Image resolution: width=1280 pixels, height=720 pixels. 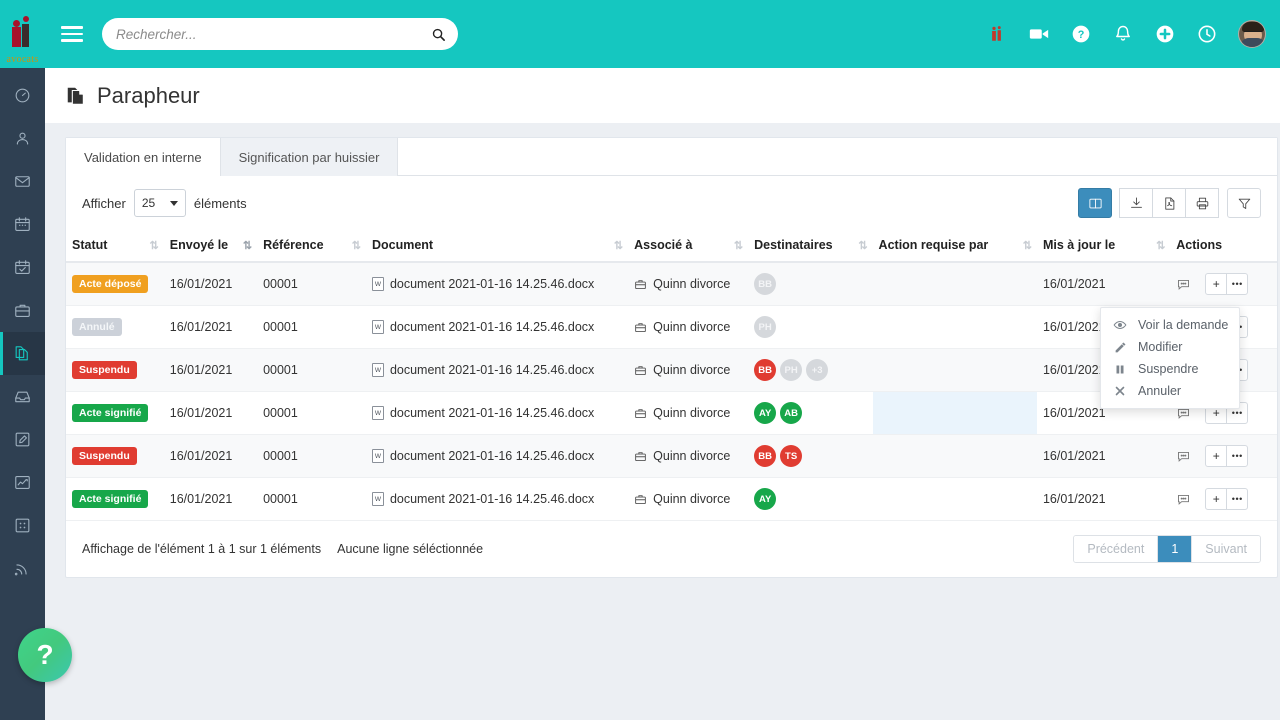 I want to click on sidebar-item-cases, so click(x=22, y=310).